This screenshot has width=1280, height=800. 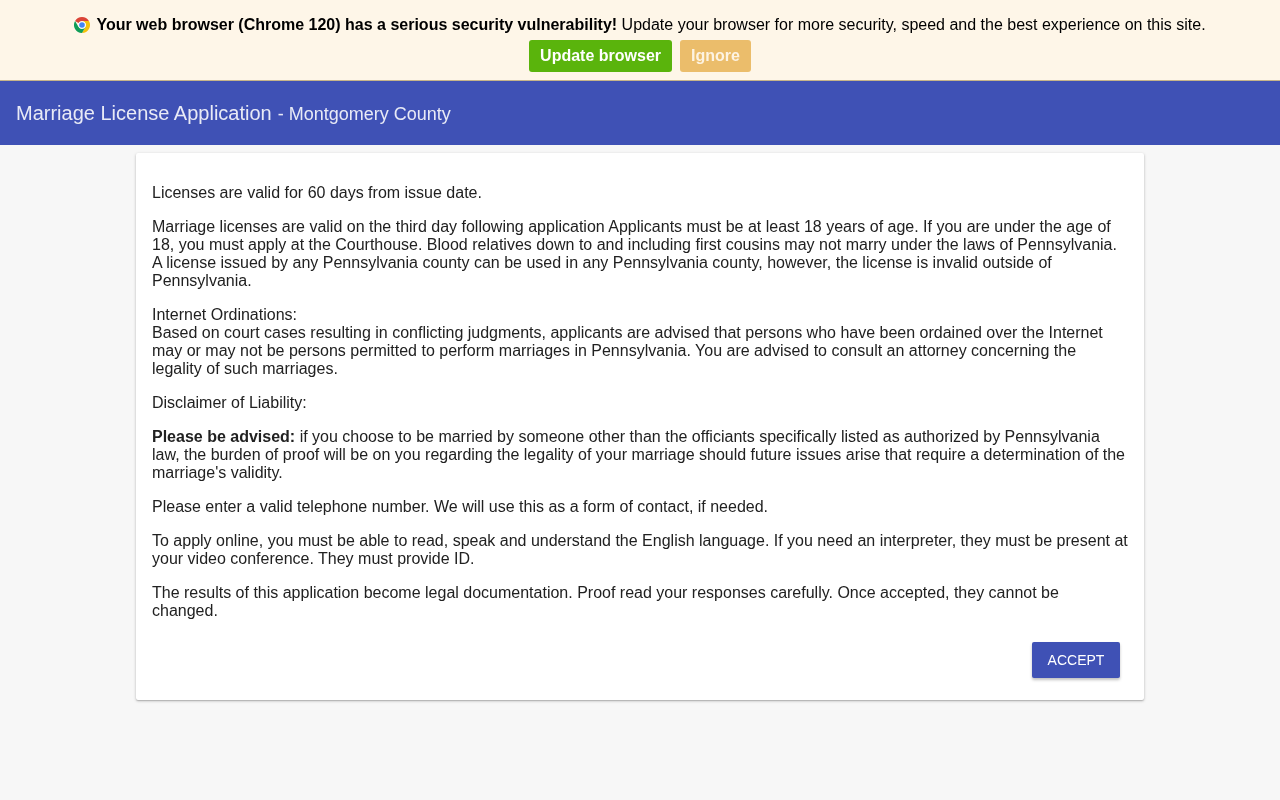 What do you see at coordinates (600, 56) in the screenshot?
I see `update-browser-button: Update browser` at bounding box center [600, 56].